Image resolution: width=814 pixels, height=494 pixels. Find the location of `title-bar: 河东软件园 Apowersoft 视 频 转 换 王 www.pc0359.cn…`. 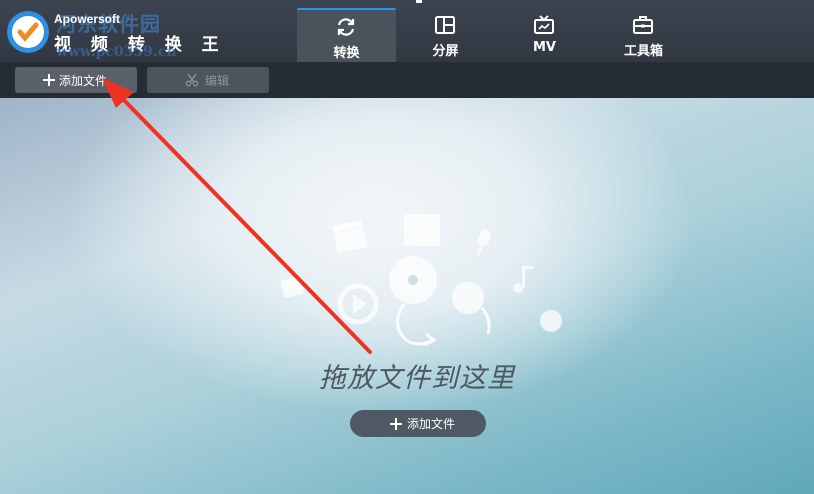

title-bar: 河东软件园 Apowersoft 视 频 转 换 王 www.pc0359.cn… is located at coordinates (407, 31).